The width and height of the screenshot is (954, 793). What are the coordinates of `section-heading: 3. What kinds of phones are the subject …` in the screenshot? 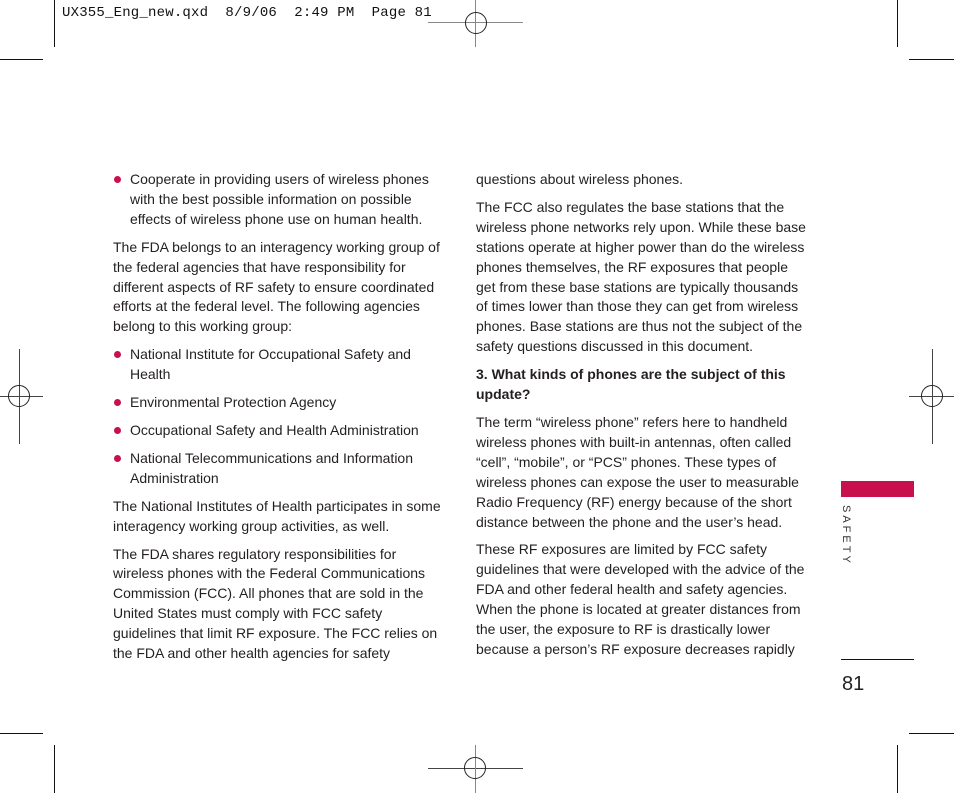 It's located at (631, 384).